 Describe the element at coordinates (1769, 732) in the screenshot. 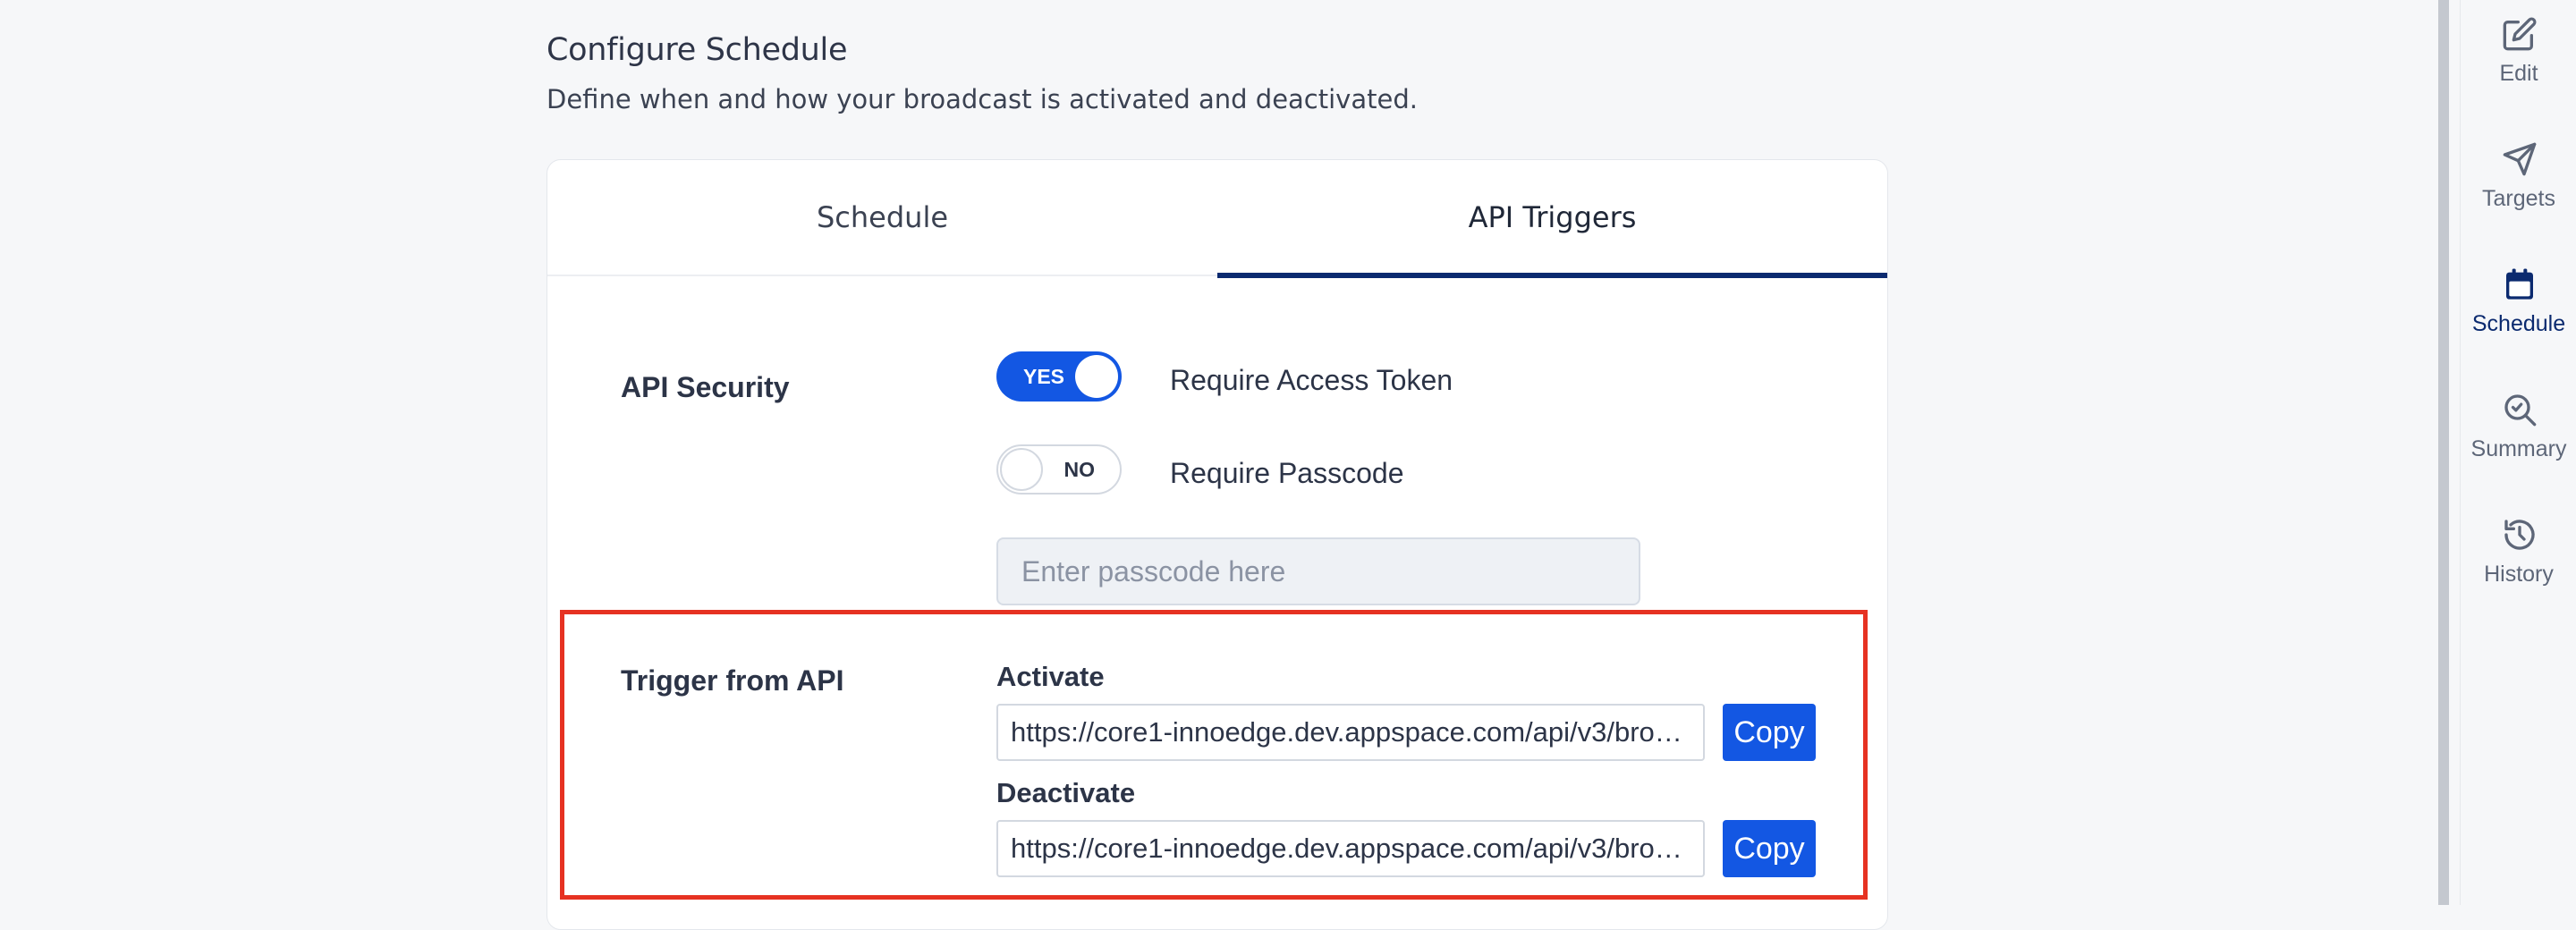

I see `copy-activate-button: Copy` at that location.